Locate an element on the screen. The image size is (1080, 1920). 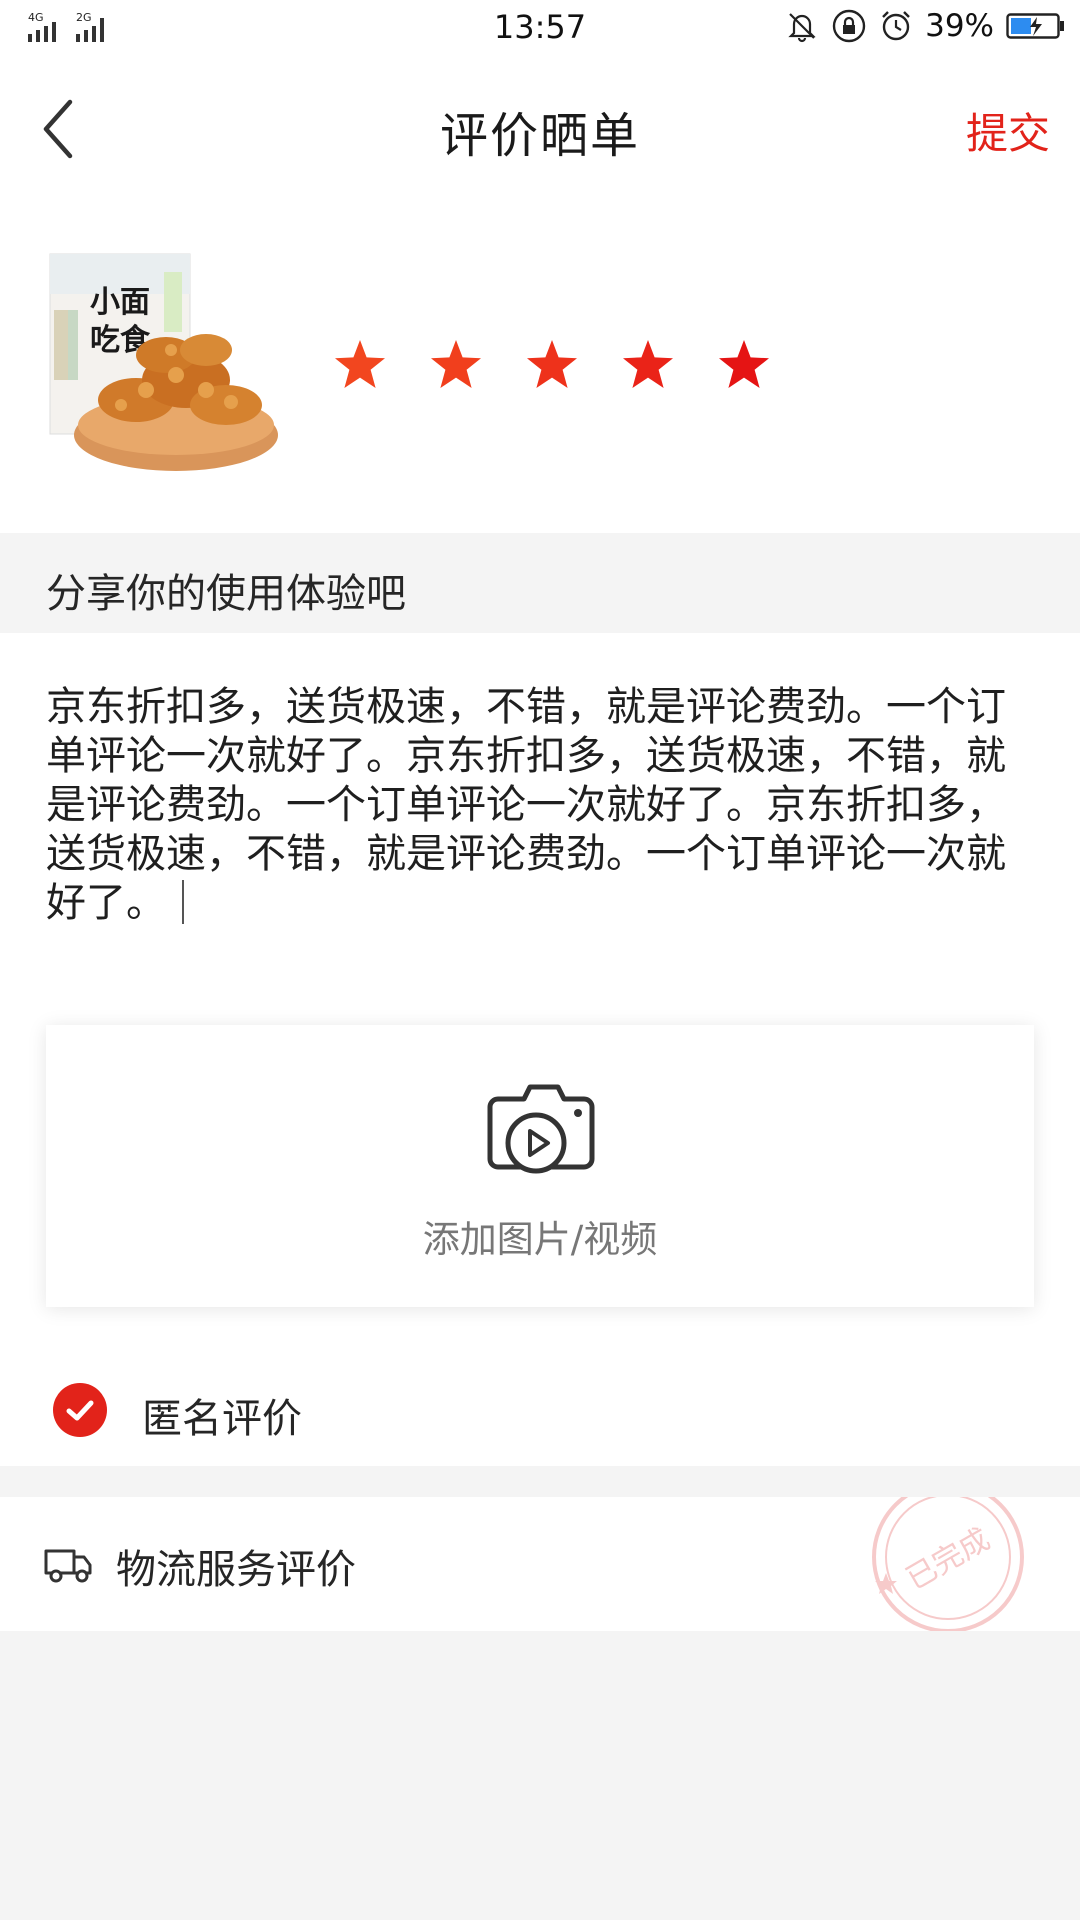
status-bar: 4G 2G 13:57 39% is located at coordinates (540, 27).